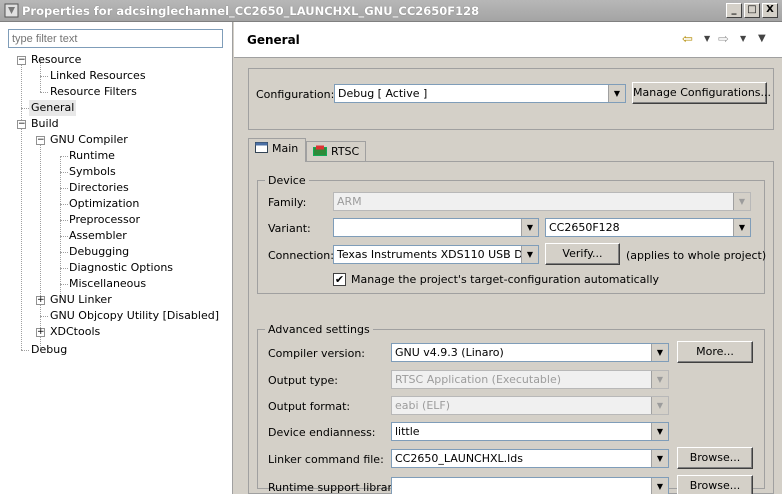  I want to click on variant-filter-select: ▼, so click(436, 227).